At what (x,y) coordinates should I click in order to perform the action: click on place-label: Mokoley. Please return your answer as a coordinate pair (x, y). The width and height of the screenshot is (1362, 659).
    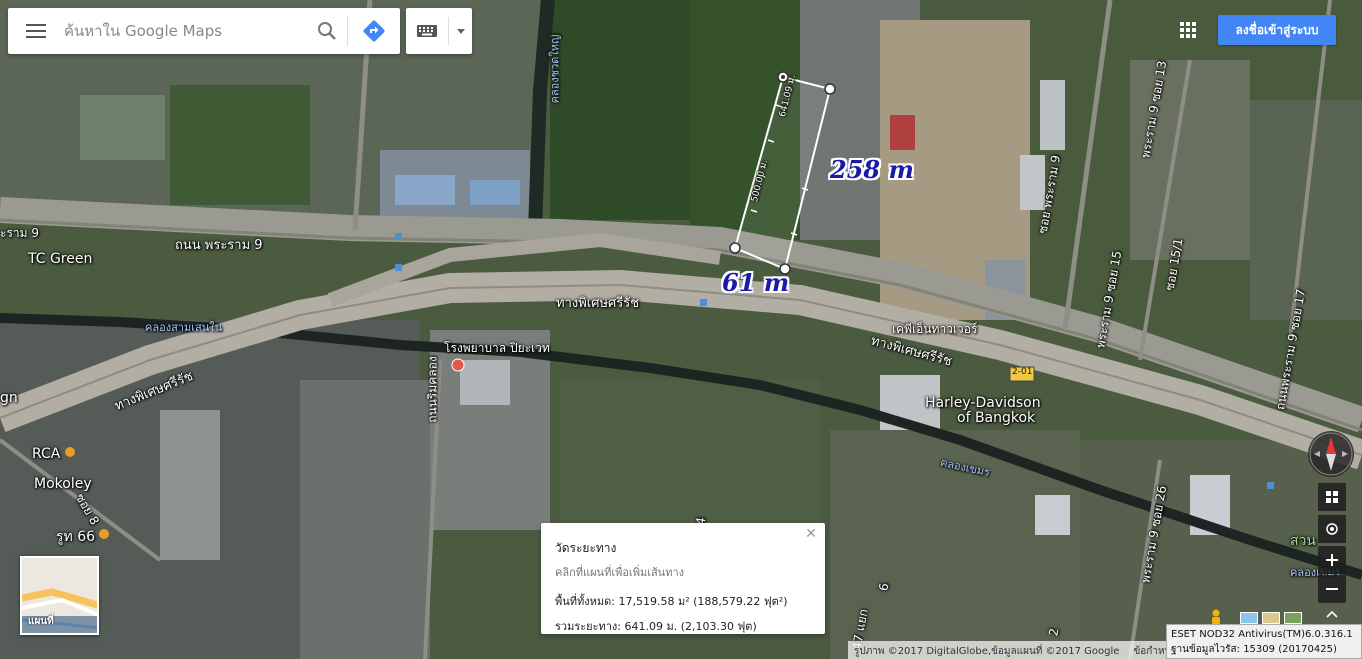
    Looking at the image, I should click on (63, 484).